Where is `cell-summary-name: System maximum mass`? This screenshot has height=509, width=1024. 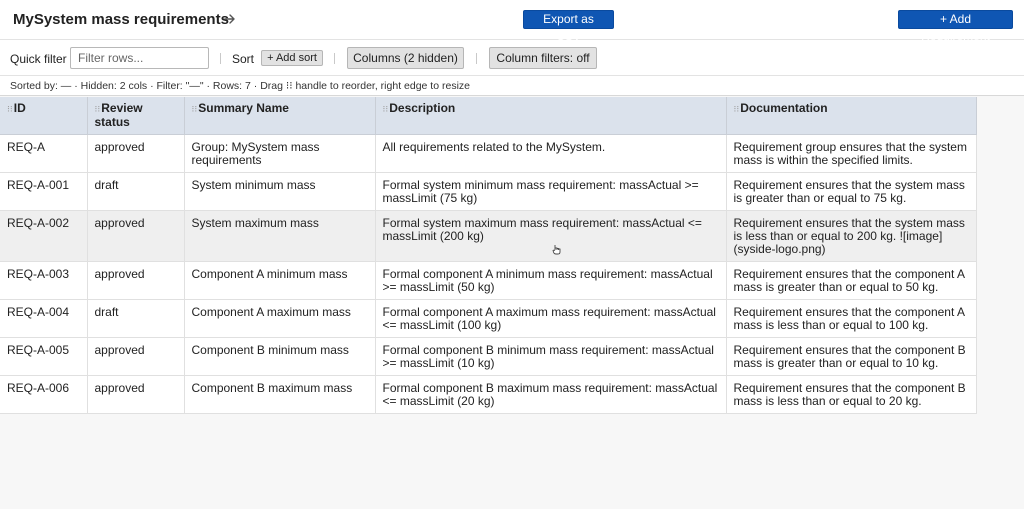 cell-summary-name: System maximum mass is located at coordinates (280, 236).